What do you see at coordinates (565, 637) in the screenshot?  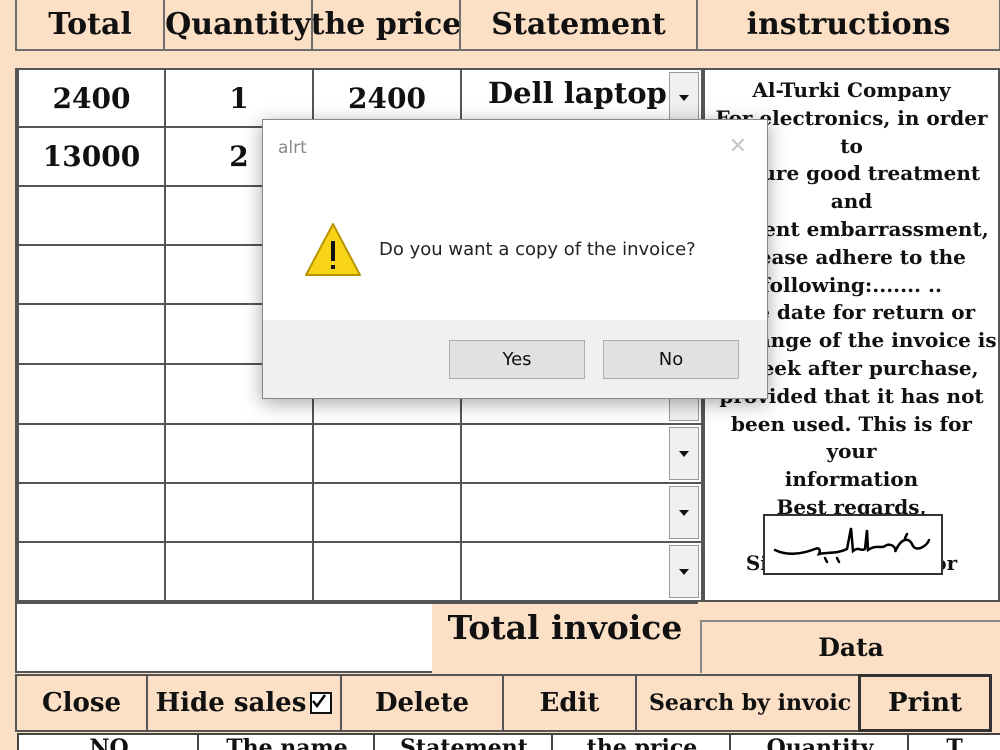 I see `total-invoice-label: Total invoice` at bounding box center [565, 637].